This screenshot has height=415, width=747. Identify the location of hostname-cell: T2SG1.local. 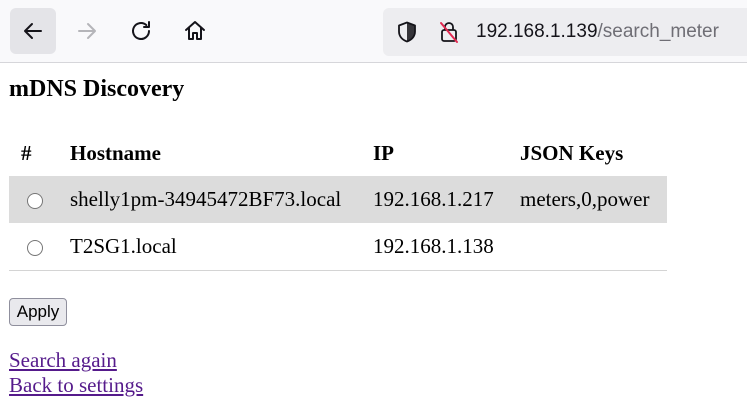
(209, 247).